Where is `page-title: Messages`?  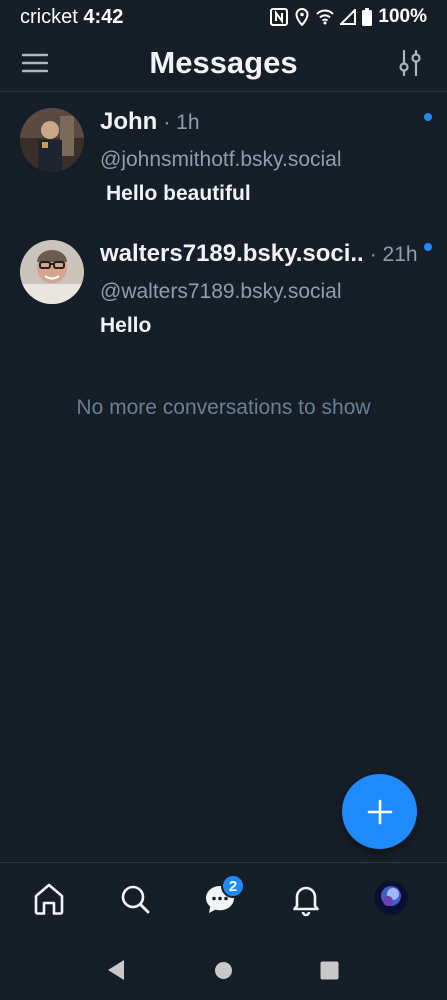
page-title: Messages is located at coordinates (223, 62).